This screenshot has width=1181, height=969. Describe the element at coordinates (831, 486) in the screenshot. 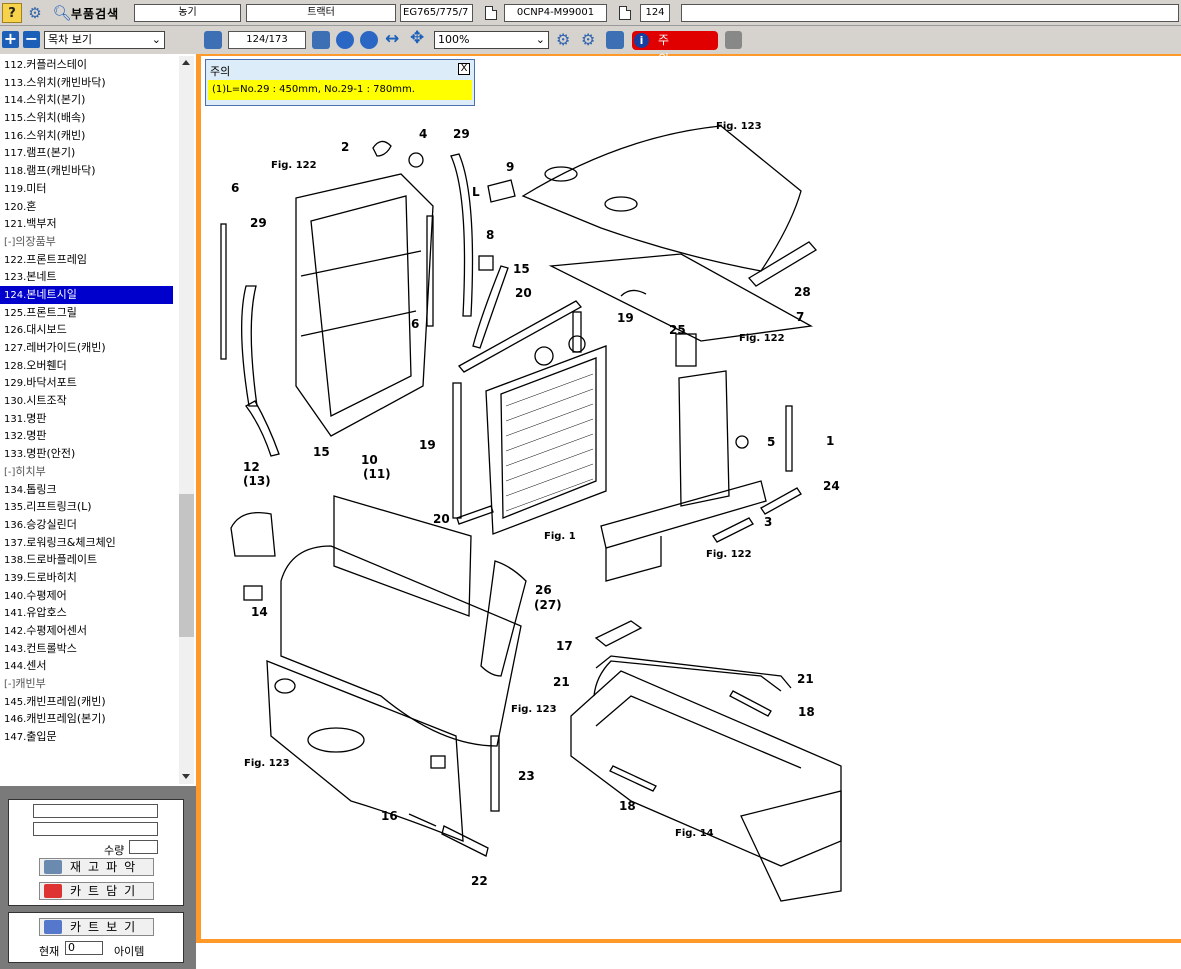

I see `part-number-label: 24` at that location.